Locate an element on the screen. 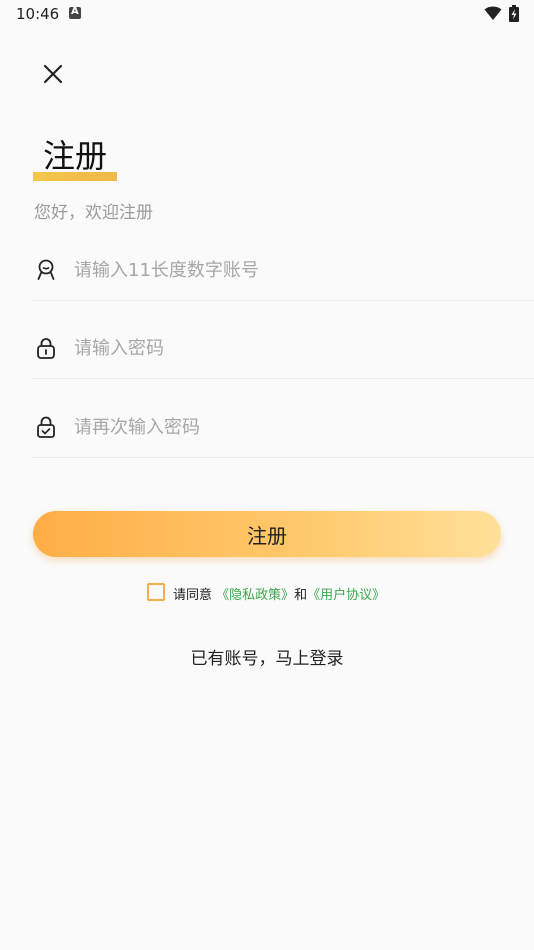 This screenshot has width=534, height=950. lock-icon is located at coordinates (46, 348).